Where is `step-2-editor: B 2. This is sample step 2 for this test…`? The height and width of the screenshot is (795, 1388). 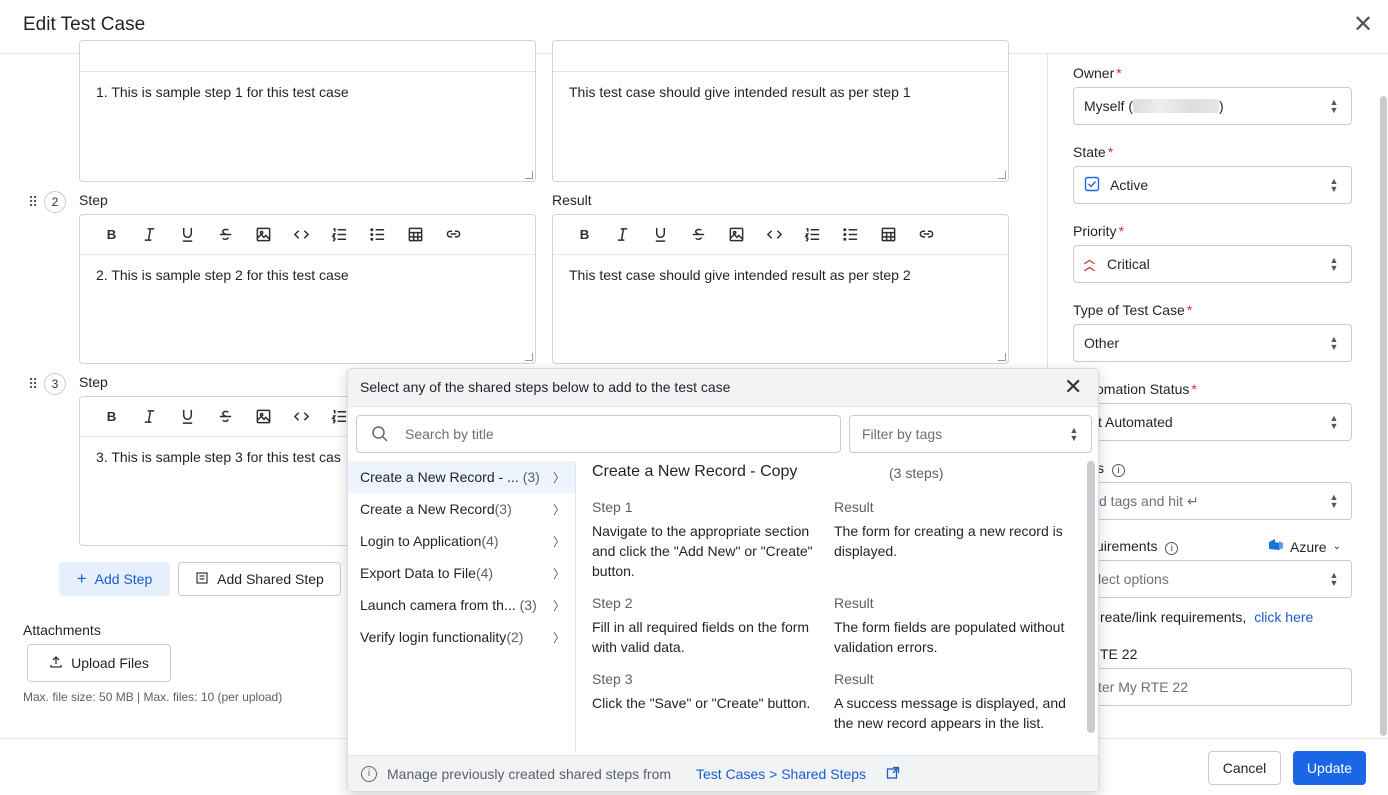 step-2-editor: B 2. This is sample step 2 for this test… is located at coordinates (307, 289).